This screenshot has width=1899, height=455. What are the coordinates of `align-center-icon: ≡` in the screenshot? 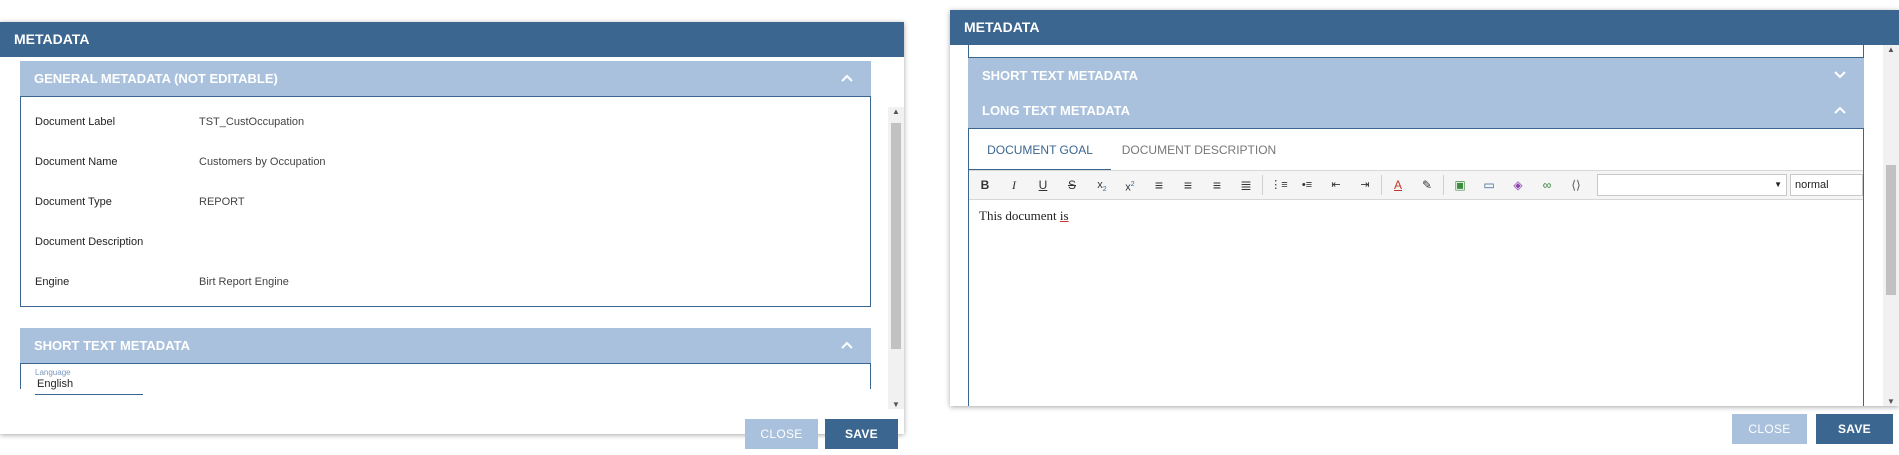 It's located at (1188, 185).